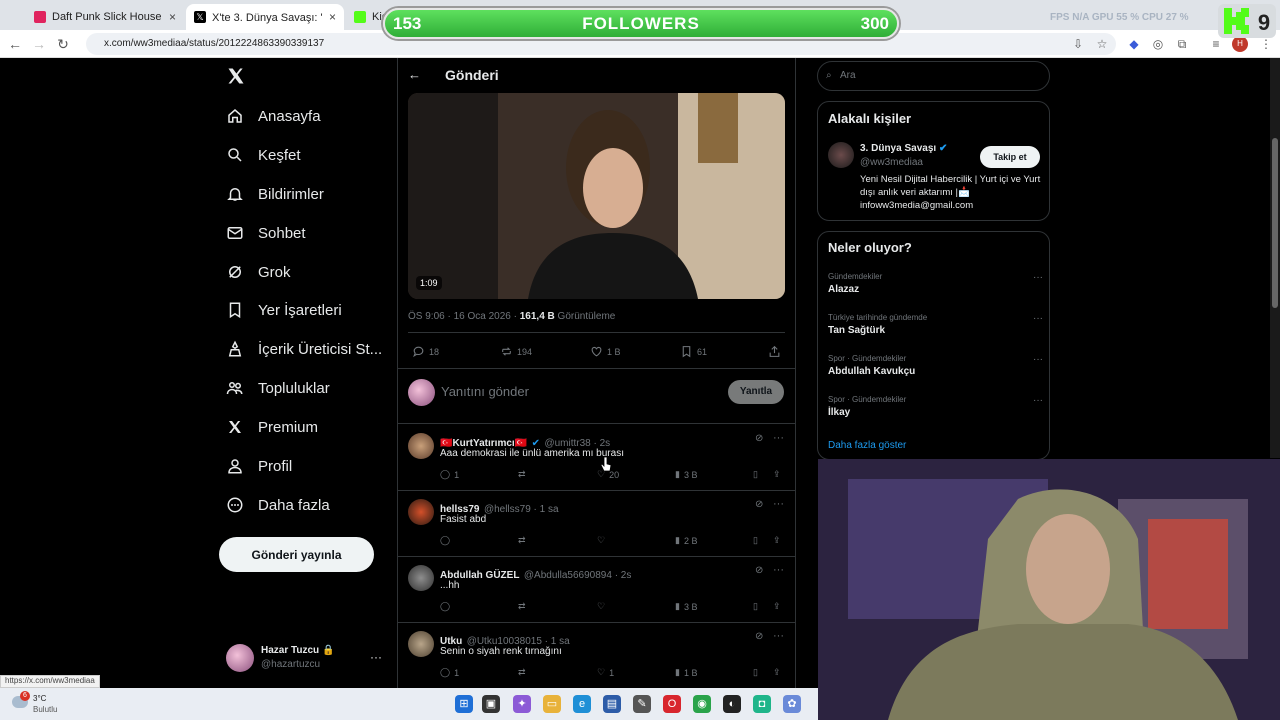 The height and width of the screenshot is (720, 1280). Describe the element at coordinates (792, 704) in the screenshot. I see `app-icon: ✿` at that location.